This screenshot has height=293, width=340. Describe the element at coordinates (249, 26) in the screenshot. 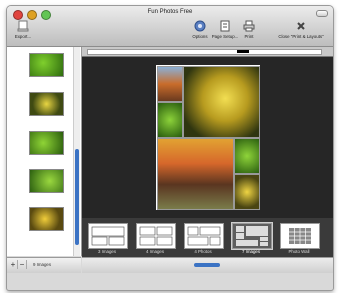

I see `printer-icon` at that location.